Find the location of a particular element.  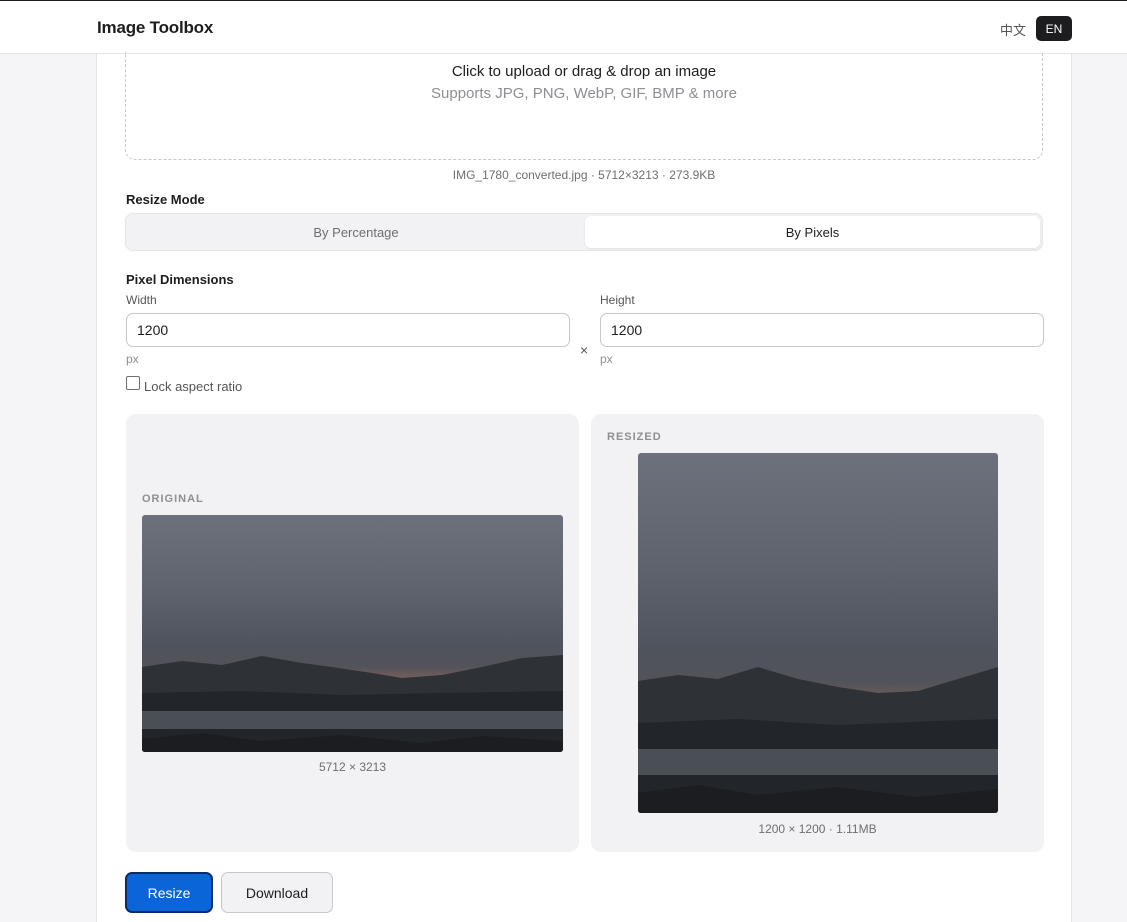

download-button: Download is located at coordinates (277, 892).